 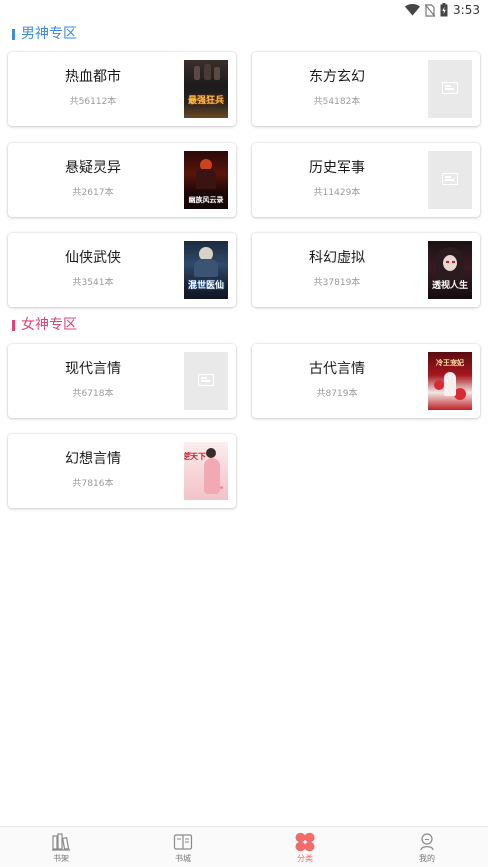 What do you see at coordinates (427, 858) in the screenshot?
I see `nav-label: 我的` at bounding box center [427, 858].